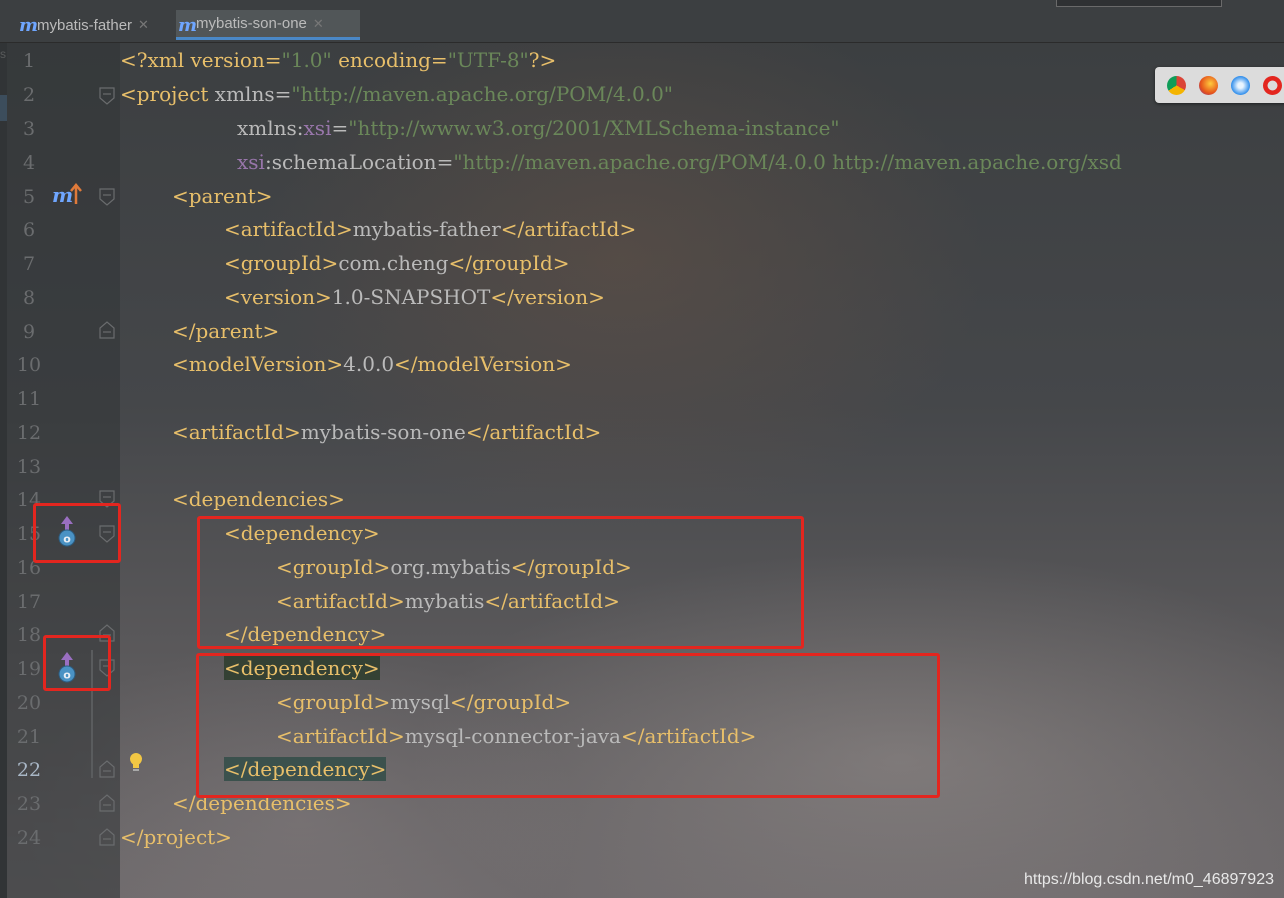 Image resolution: width=1284 pixels, height=898 pixels. Describe the element at coordinates (29, 737) in the screenshot. I see `line-number: 21` at that location.